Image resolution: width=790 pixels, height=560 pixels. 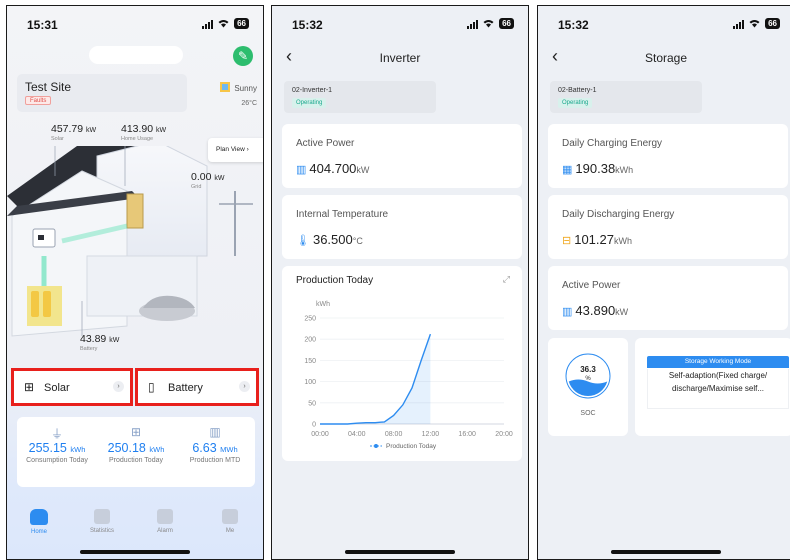 I want to click on status-time: 15:31, so click(x=42, y=25).